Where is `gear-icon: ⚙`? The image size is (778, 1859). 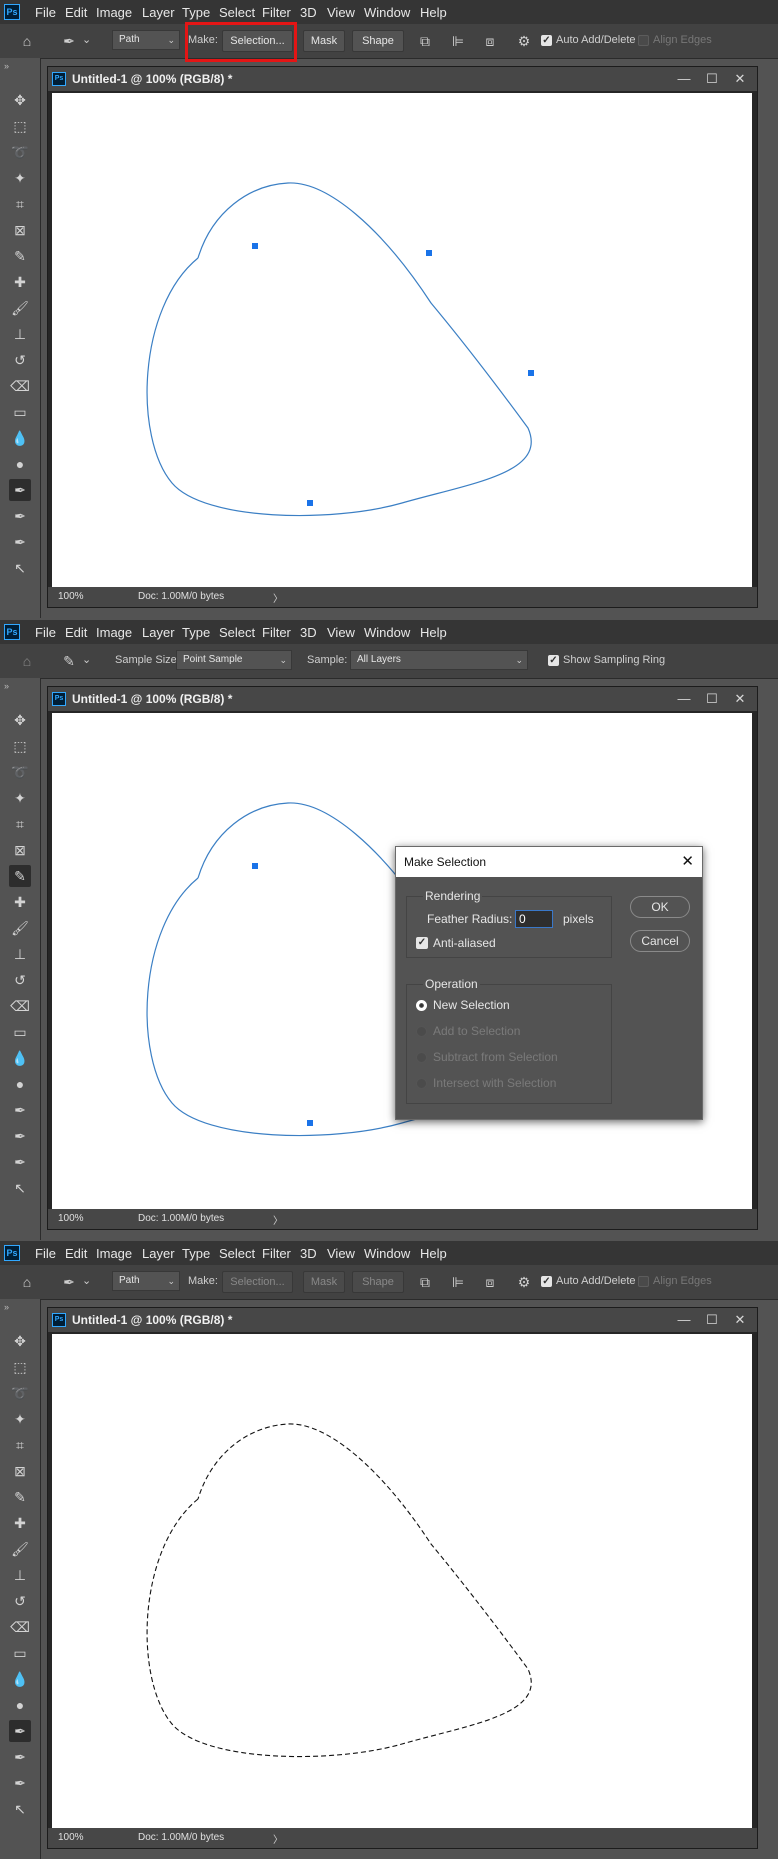
gear-icon: ⚙ is located at coordinates (524, 1282).